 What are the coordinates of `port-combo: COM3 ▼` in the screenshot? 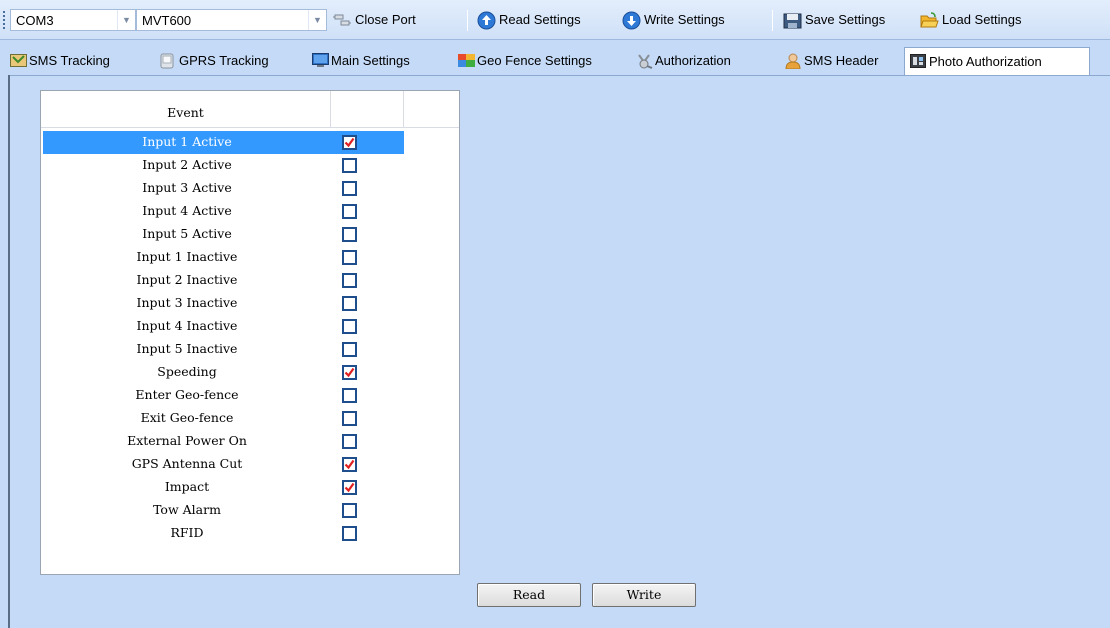 It's located at (73, 20).